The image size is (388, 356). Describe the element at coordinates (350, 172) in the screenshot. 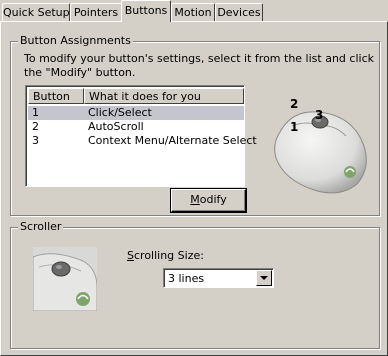

I see `logo-icon` at that location.